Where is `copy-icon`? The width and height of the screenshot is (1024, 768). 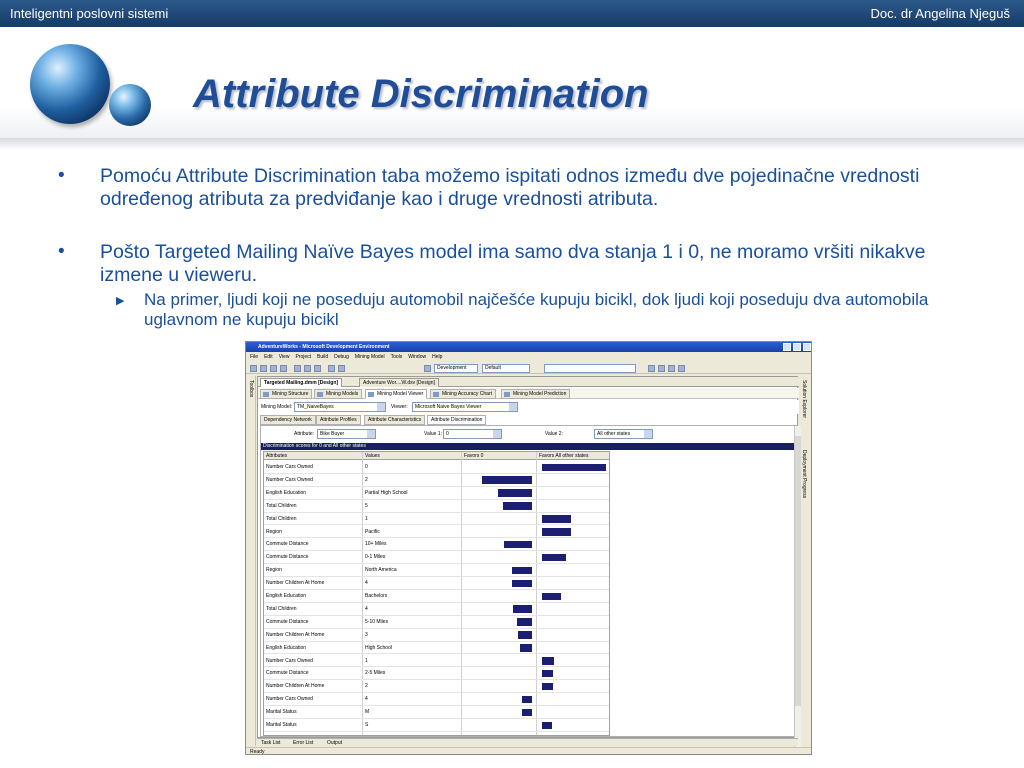 copy-icon is located at coordinates (307, 368).